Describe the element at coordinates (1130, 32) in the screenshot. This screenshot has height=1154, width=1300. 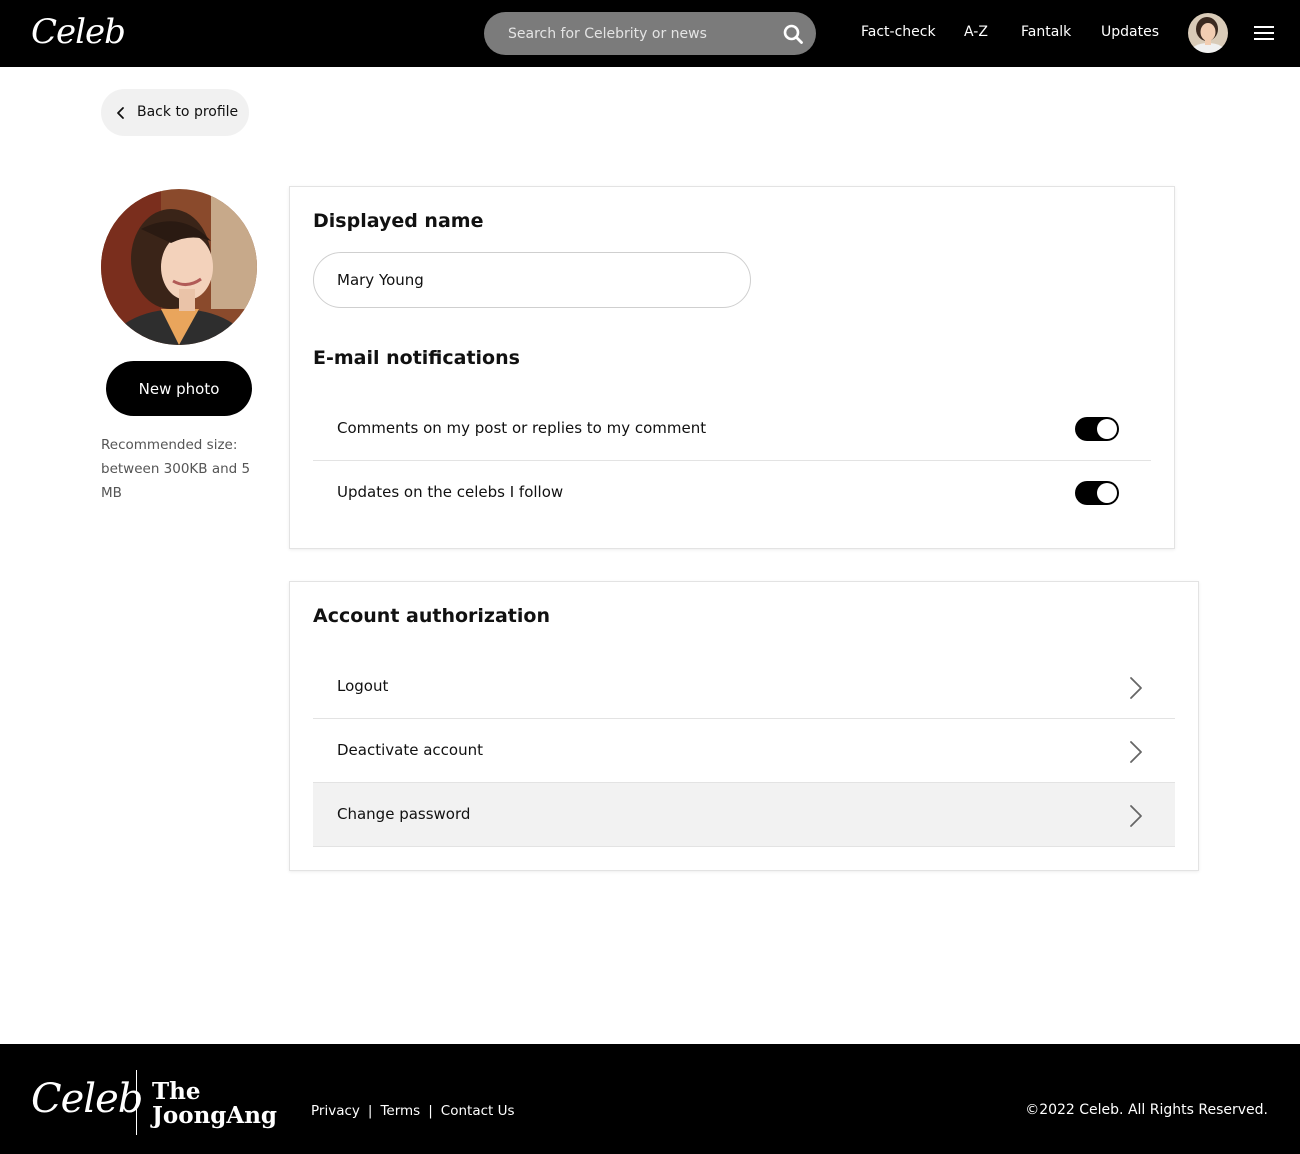
I see `nav-updates: Updates` at that location.